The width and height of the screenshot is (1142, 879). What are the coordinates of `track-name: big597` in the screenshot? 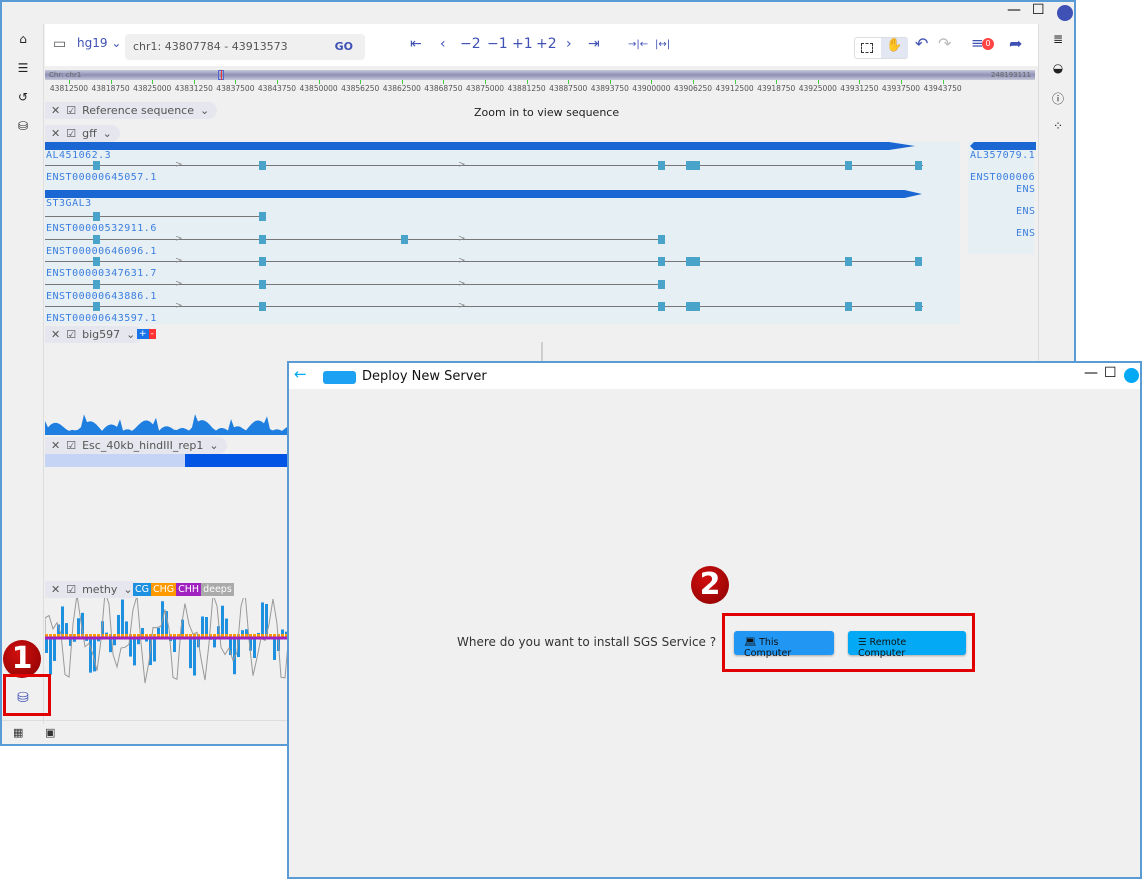 It's located at (101, 334).